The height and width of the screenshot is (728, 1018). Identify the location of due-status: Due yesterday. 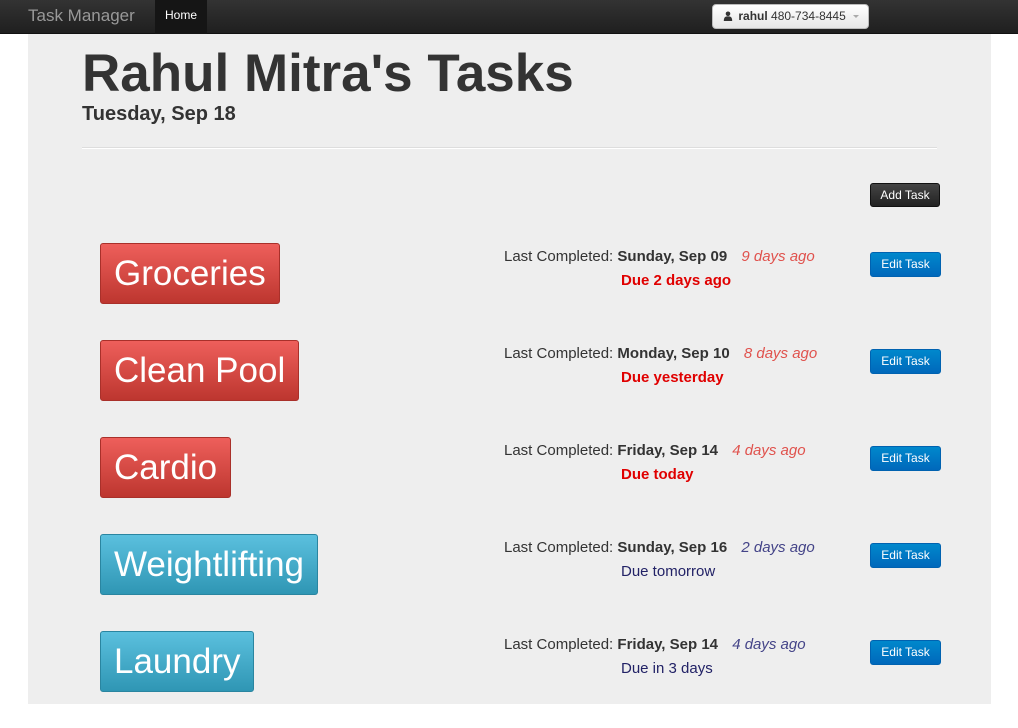
(672, 377).